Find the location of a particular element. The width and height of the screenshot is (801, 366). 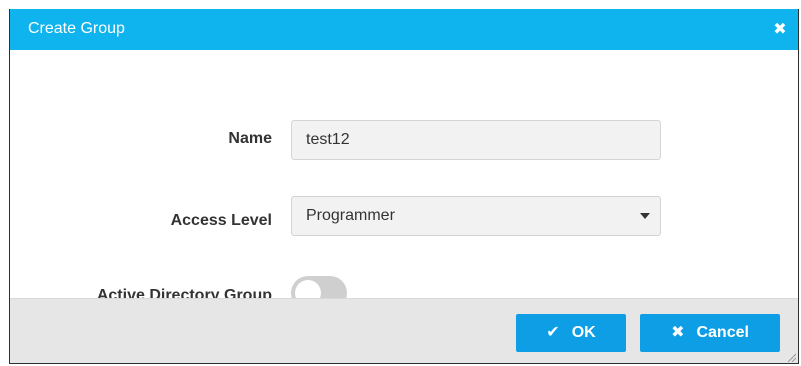

close-icon: ✖ is located at coordinates (780, 30).